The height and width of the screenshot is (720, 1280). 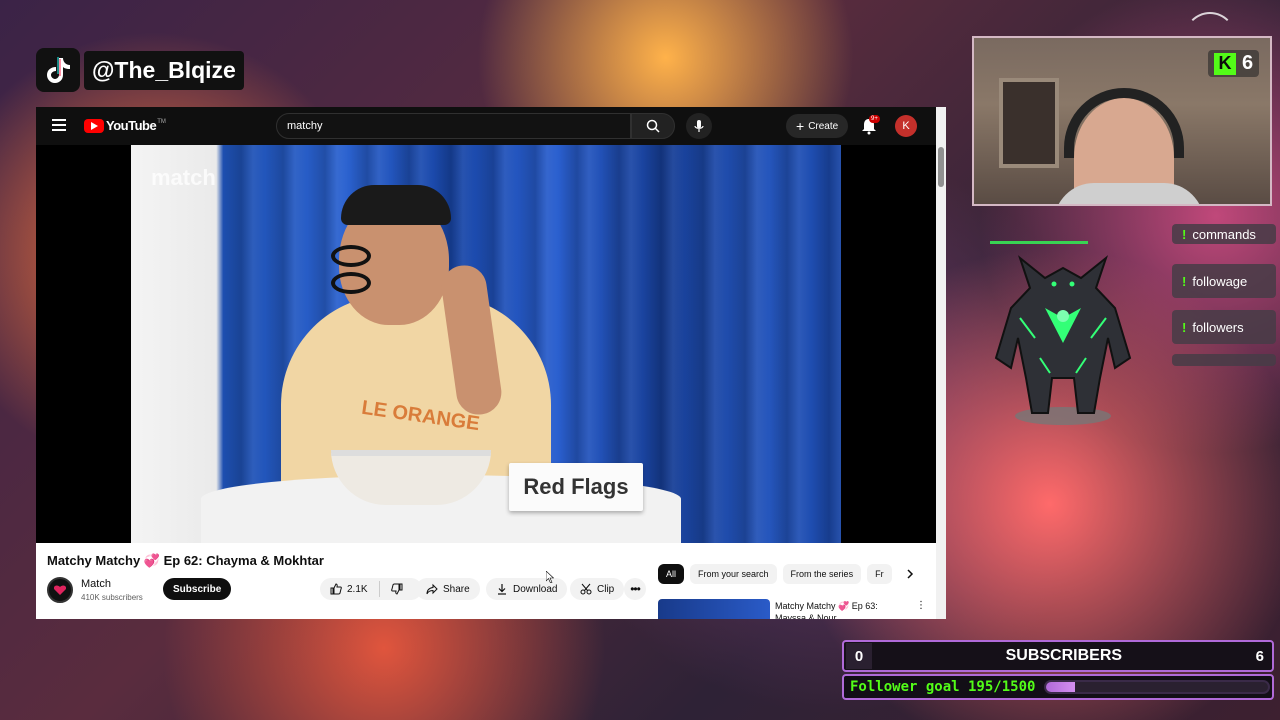 What do you see at coordinates (1064, 655) in the screenshot?
I see `subscriber-goal-label: SUBSCRIBERS` at bounding box center [1064, 655].